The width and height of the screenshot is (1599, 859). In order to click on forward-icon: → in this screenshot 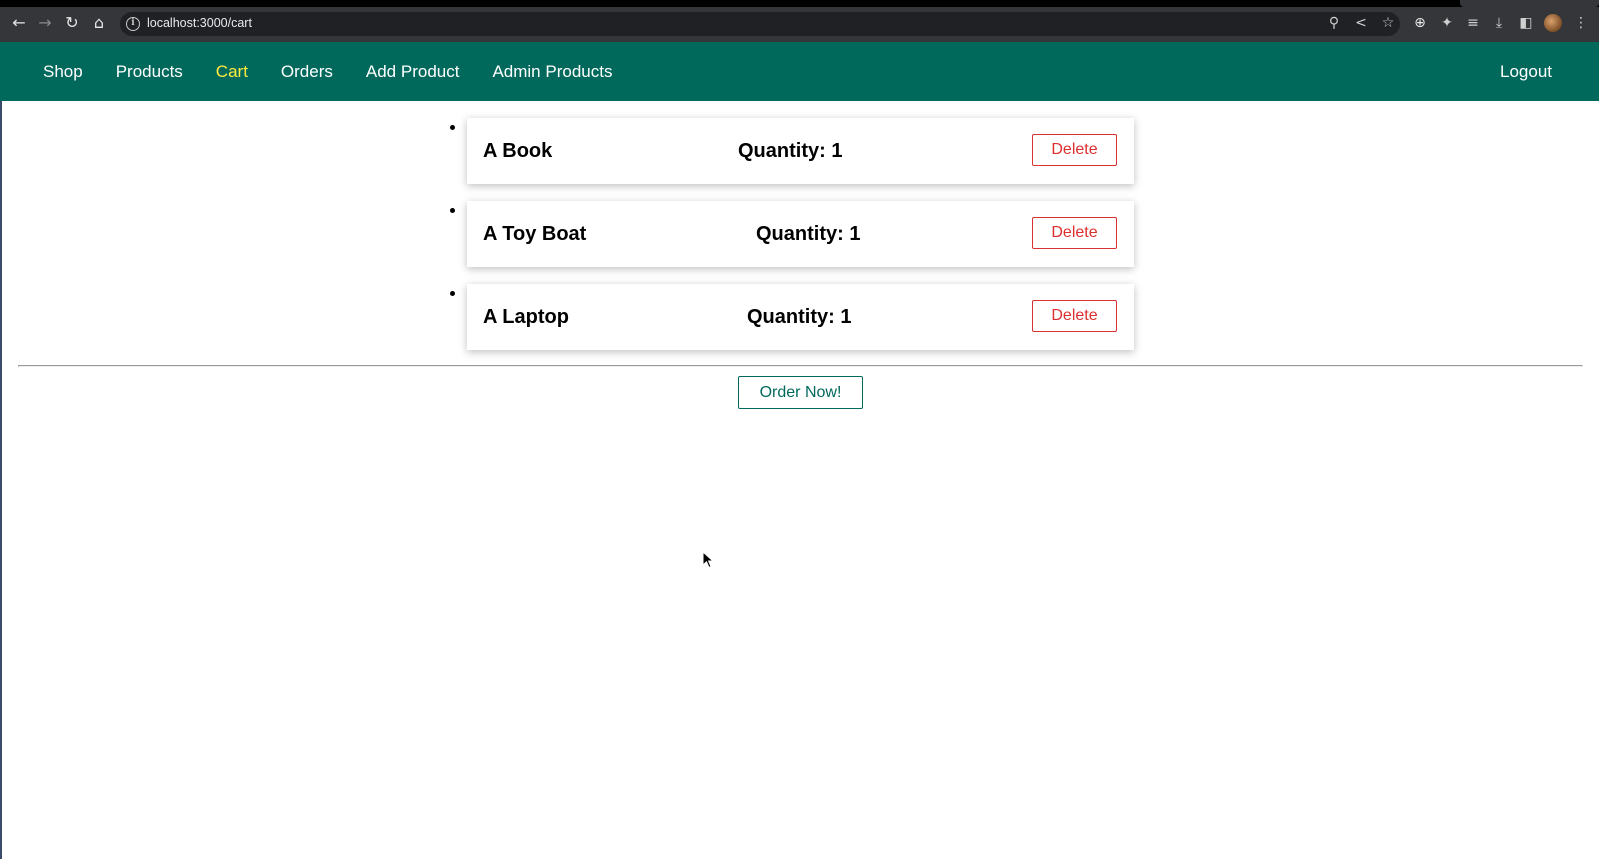, I will do `click(45, 23)`.